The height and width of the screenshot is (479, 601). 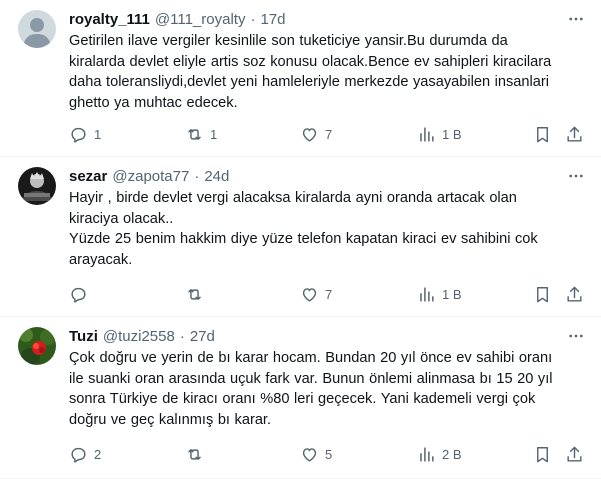 I want to click on retweet-button: 1, so click(x=201, y=134).